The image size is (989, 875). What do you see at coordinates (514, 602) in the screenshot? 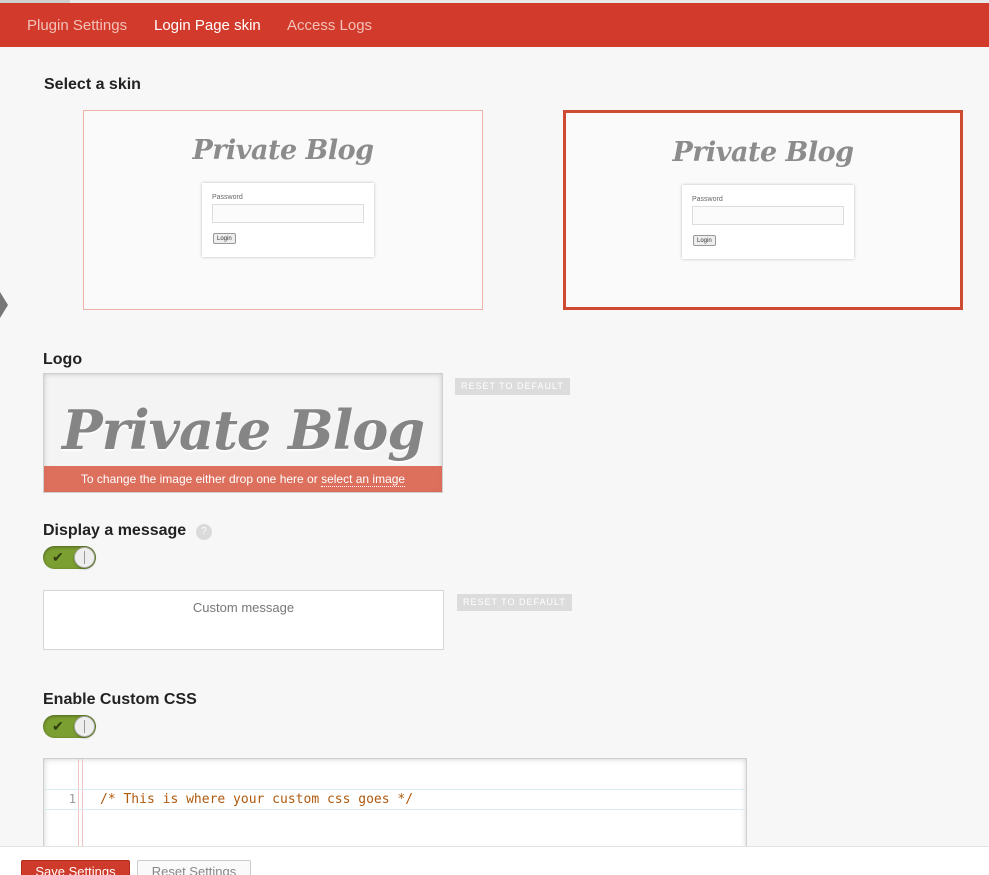
I see `message-reset-to-default-button: RESET TO DEFAULT` at bounding box center [514, 602].